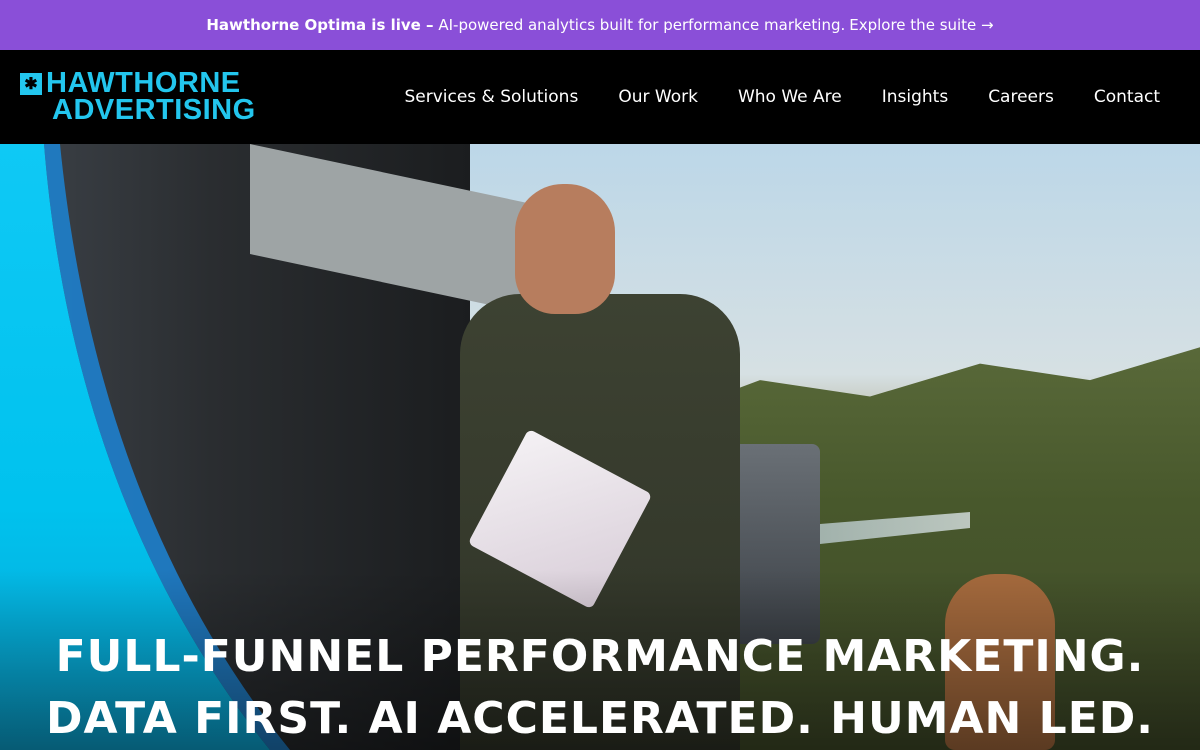  I want to click on brand-line1: HAWTHORNE, so click(143, 83).